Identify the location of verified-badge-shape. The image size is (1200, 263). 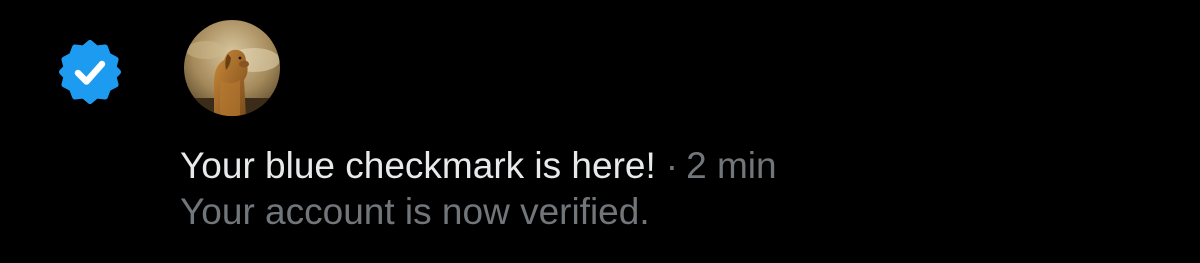
(90, 72).